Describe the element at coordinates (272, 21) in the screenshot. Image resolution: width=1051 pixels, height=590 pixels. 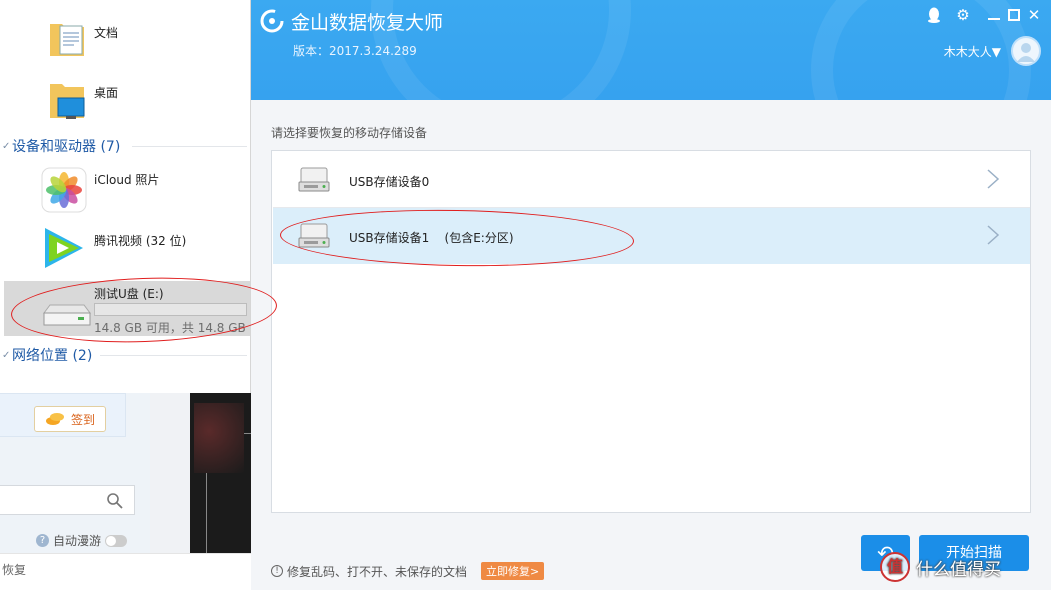
I see `app-logo-icon` at that location.